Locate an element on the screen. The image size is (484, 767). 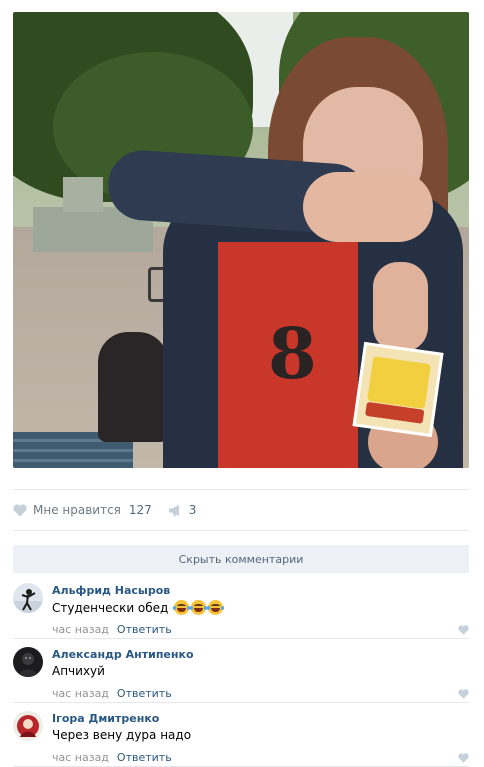
comment-text: Студенчески обед is located at coordinates (138, 607).